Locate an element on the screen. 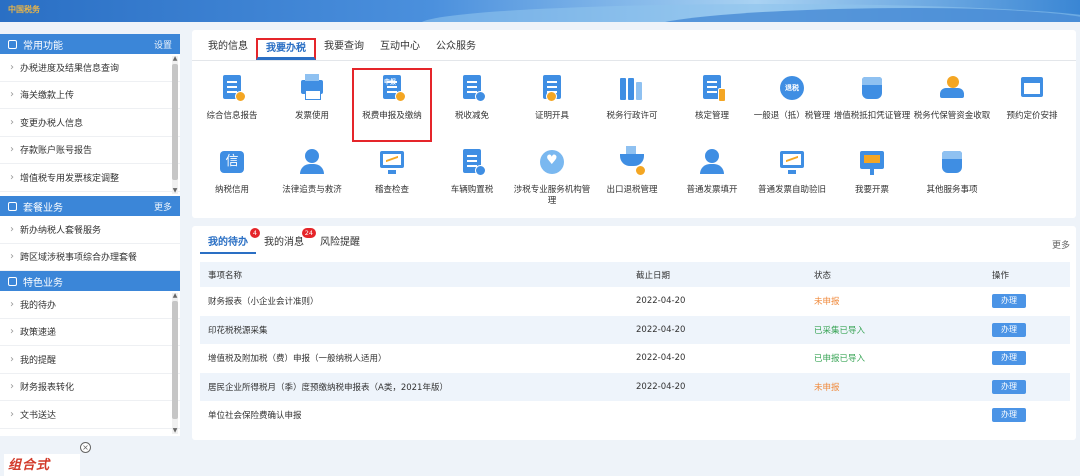 The width and height of the screenshot is (1080, 476). service-tax-declare-pay: 申报 税费申报及缴纳 is located at coordinates (392, 105).